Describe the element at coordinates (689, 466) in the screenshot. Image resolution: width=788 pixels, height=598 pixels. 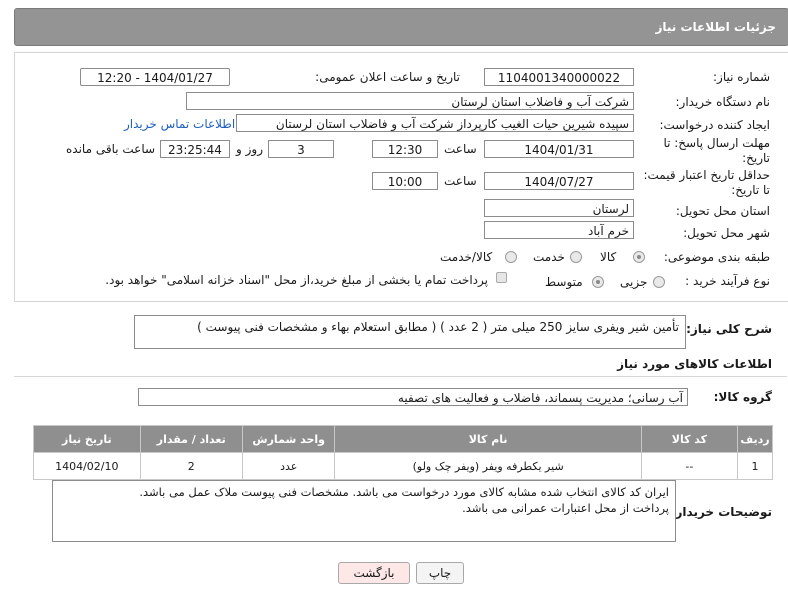
I see `cell-item-code: --` at that location.